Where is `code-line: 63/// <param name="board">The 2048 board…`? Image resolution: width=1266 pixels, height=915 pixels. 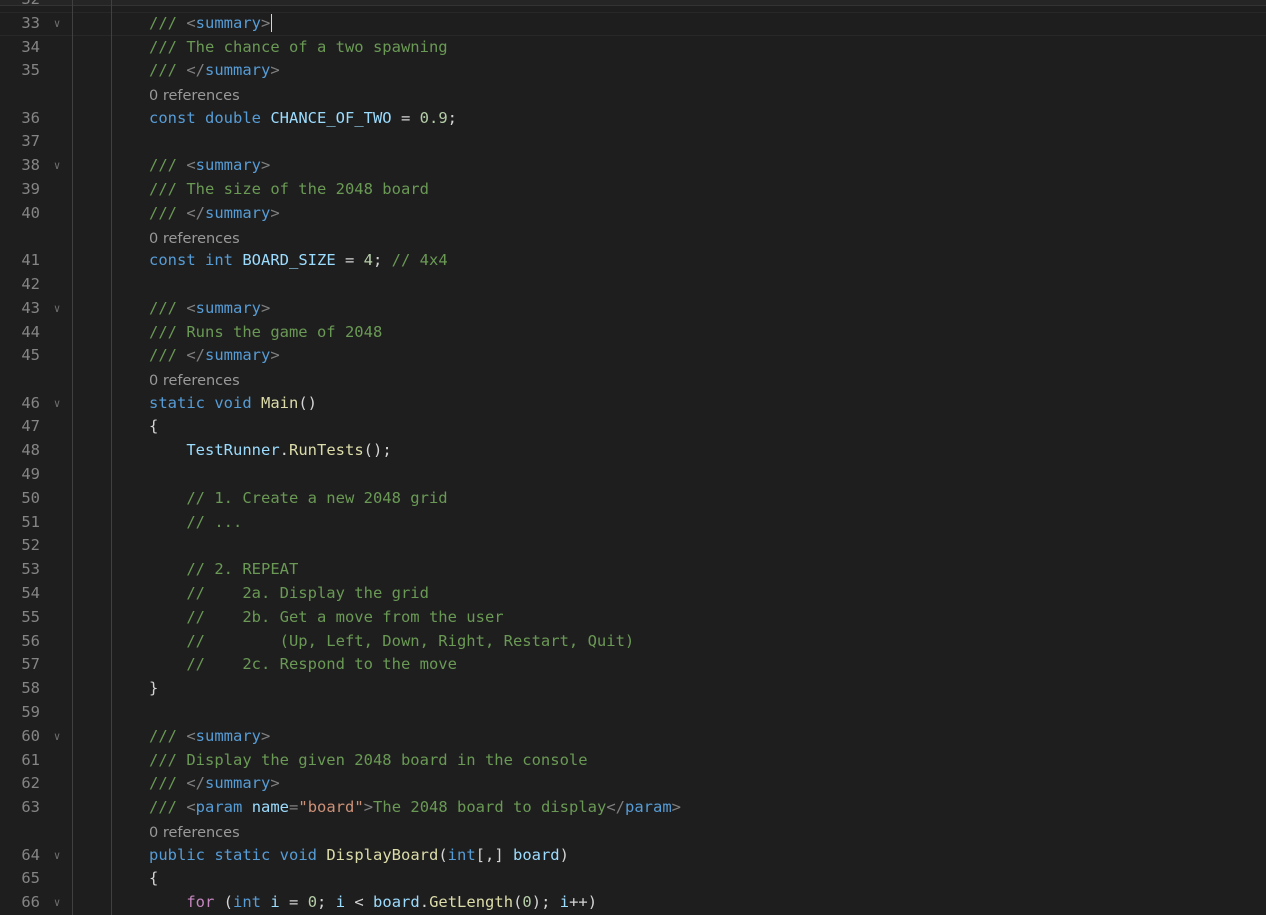
code-line: 63/// <param name="board">The 2048 board… is located at coordinates (633, 808).